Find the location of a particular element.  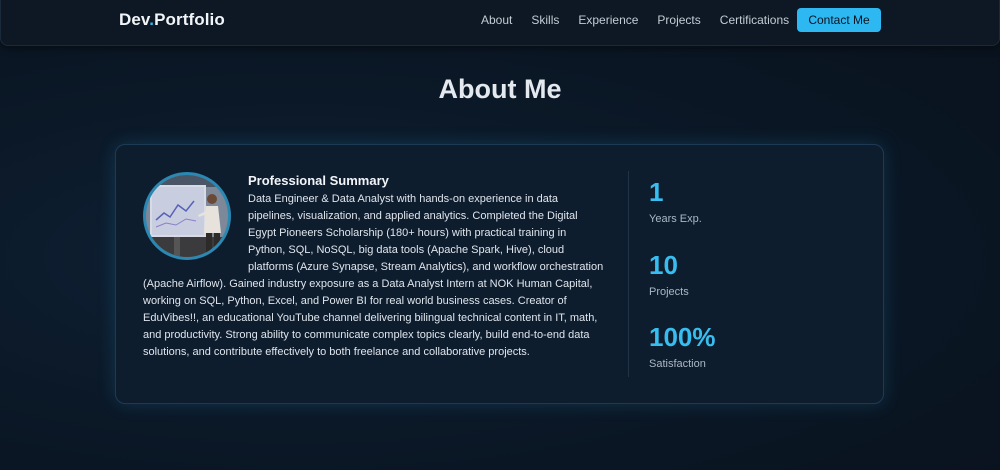

stat-satisfaction-label: Satisfaction is located at coordinates (677, 364).